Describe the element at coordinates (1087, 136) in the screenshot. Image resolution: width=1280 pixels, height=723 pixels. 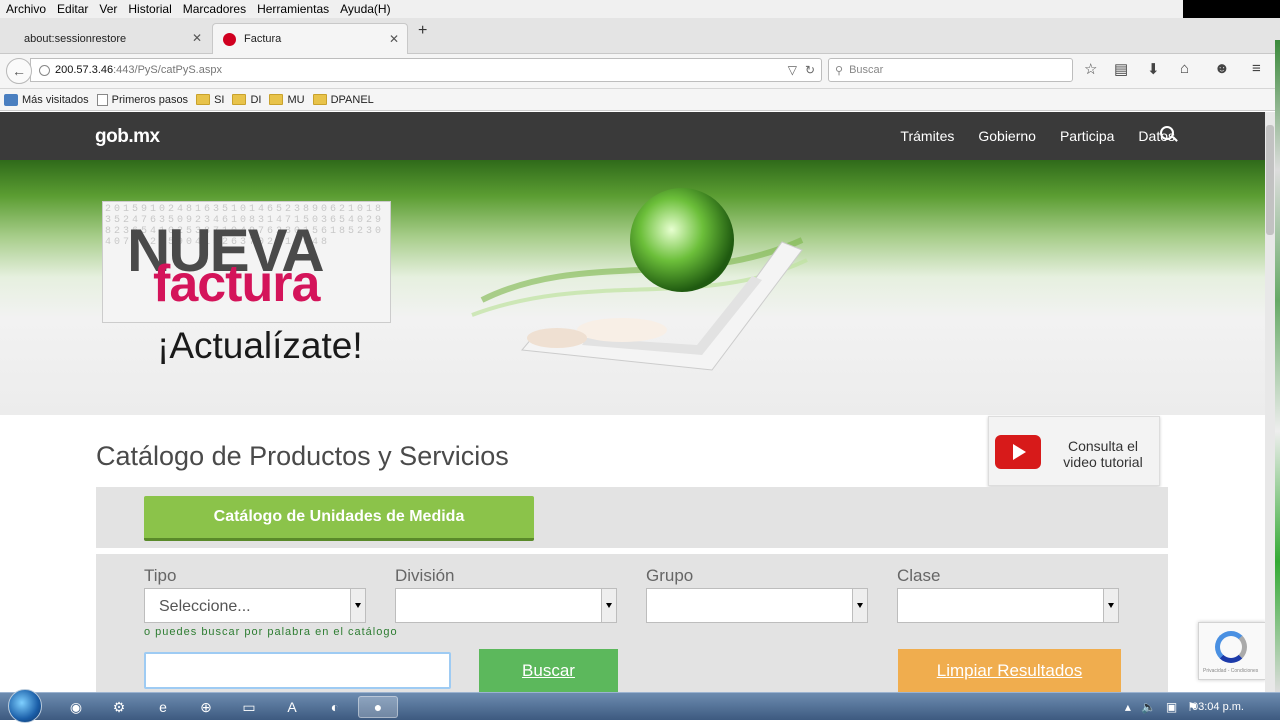
I see `nav-participa: Participa` at that location.